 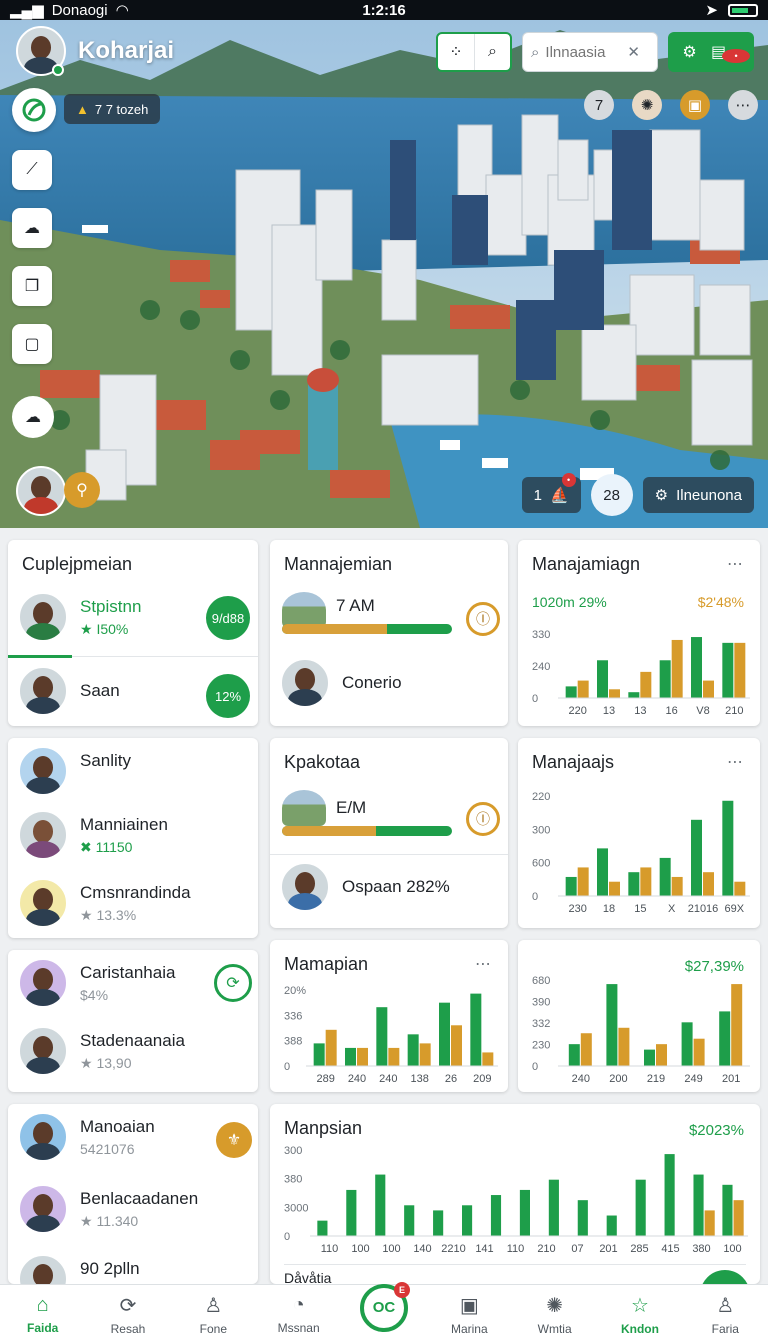 I want to click on sun-button: ✺, so click(x=647, y=105).